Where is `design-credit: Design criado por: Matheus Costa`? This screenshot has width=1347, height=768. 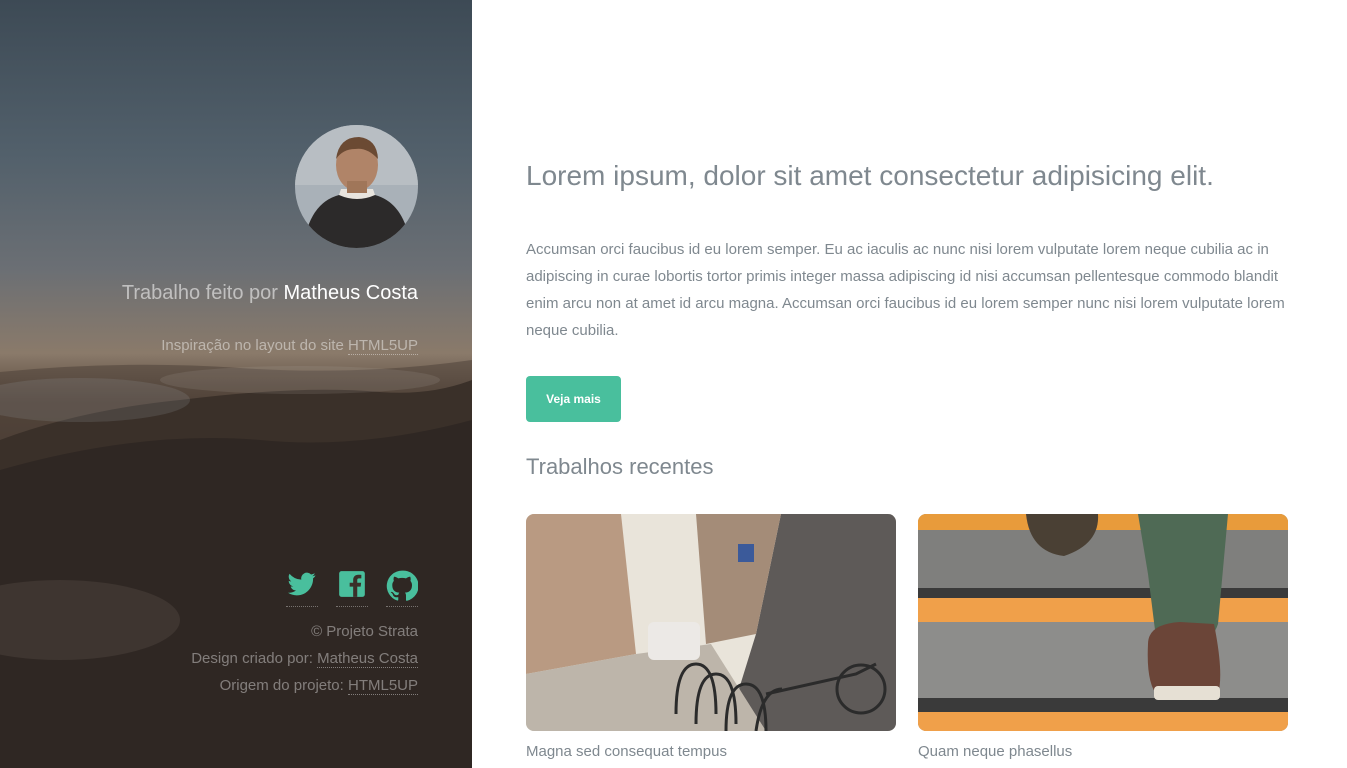 design-credit: Design criado por: Matheus Costa is located at coordinates (304, 658).